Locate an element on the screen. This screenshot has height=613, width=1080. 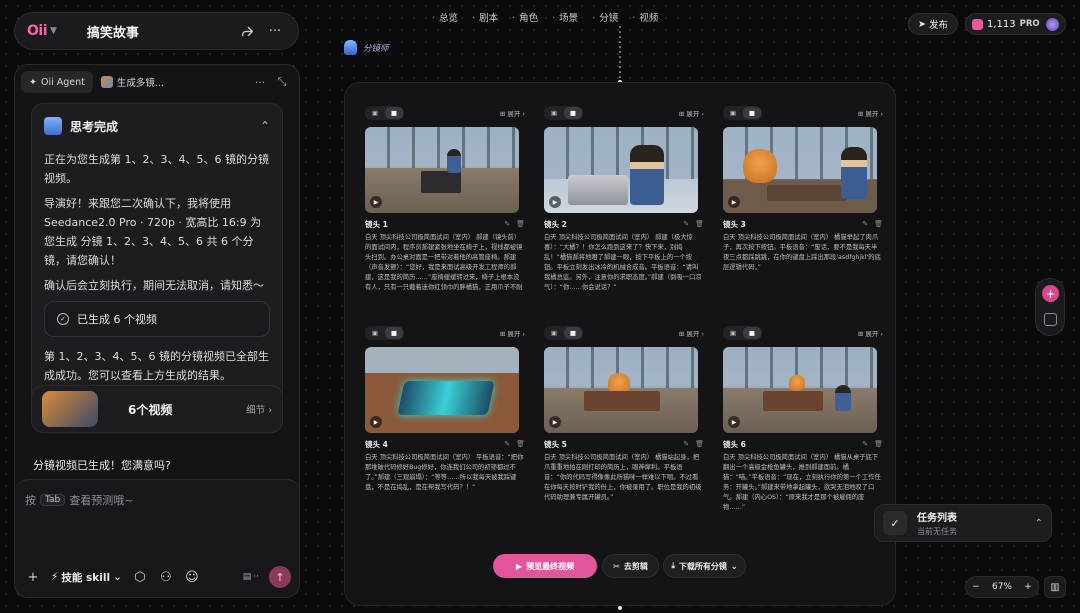
download-all-button: ⤓ 下载所有分镜 ⌄ is located at coordinates (704, 566).